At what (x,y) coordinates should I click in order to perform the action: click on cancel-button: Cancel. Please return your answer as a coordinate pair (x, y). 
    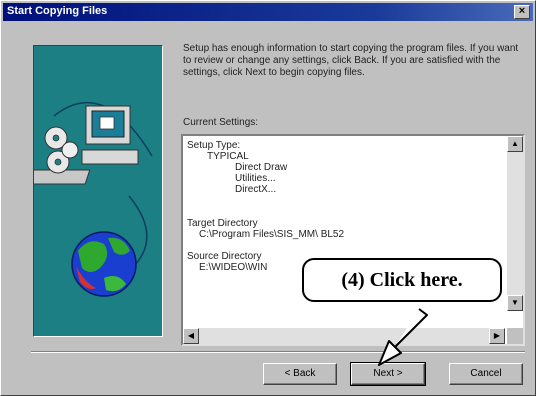
    Looking at the image, I should click on (486, 374).